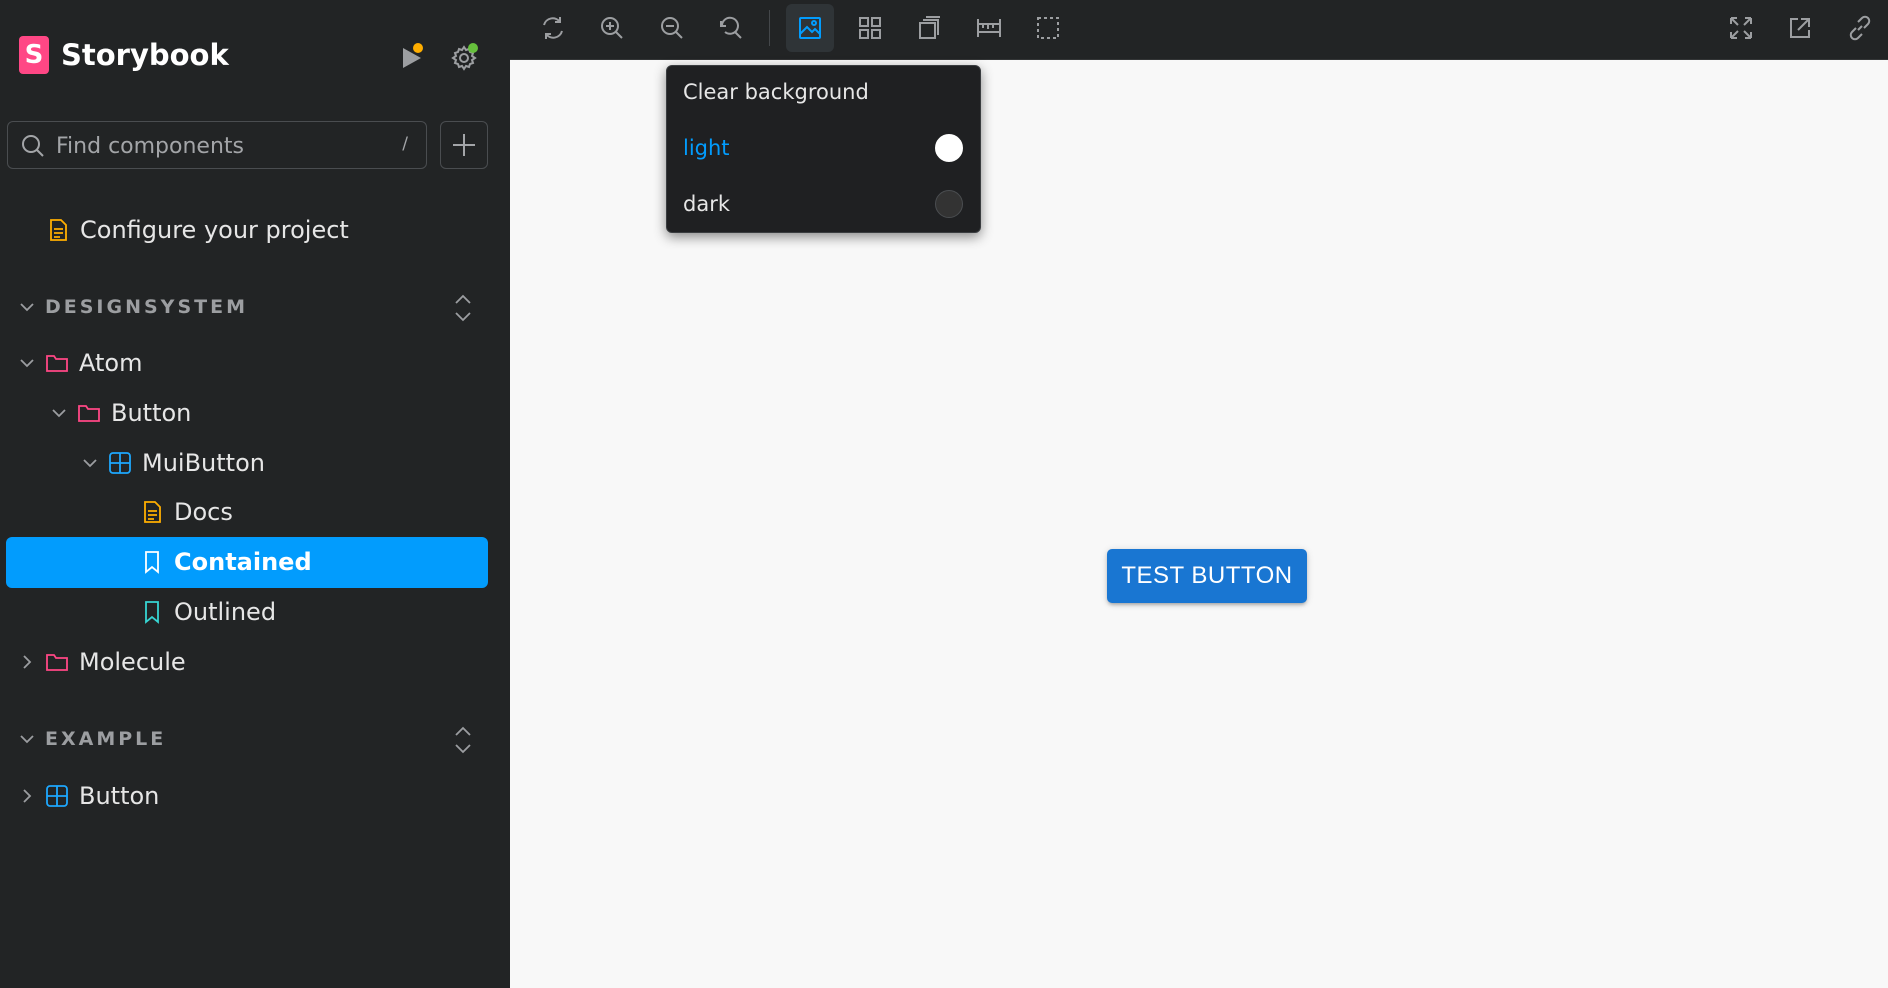 Image resolution: width=1888 pixels, height=988 pixels. I want to click on sidebar-item-contained: Contained, so click(226, 562).